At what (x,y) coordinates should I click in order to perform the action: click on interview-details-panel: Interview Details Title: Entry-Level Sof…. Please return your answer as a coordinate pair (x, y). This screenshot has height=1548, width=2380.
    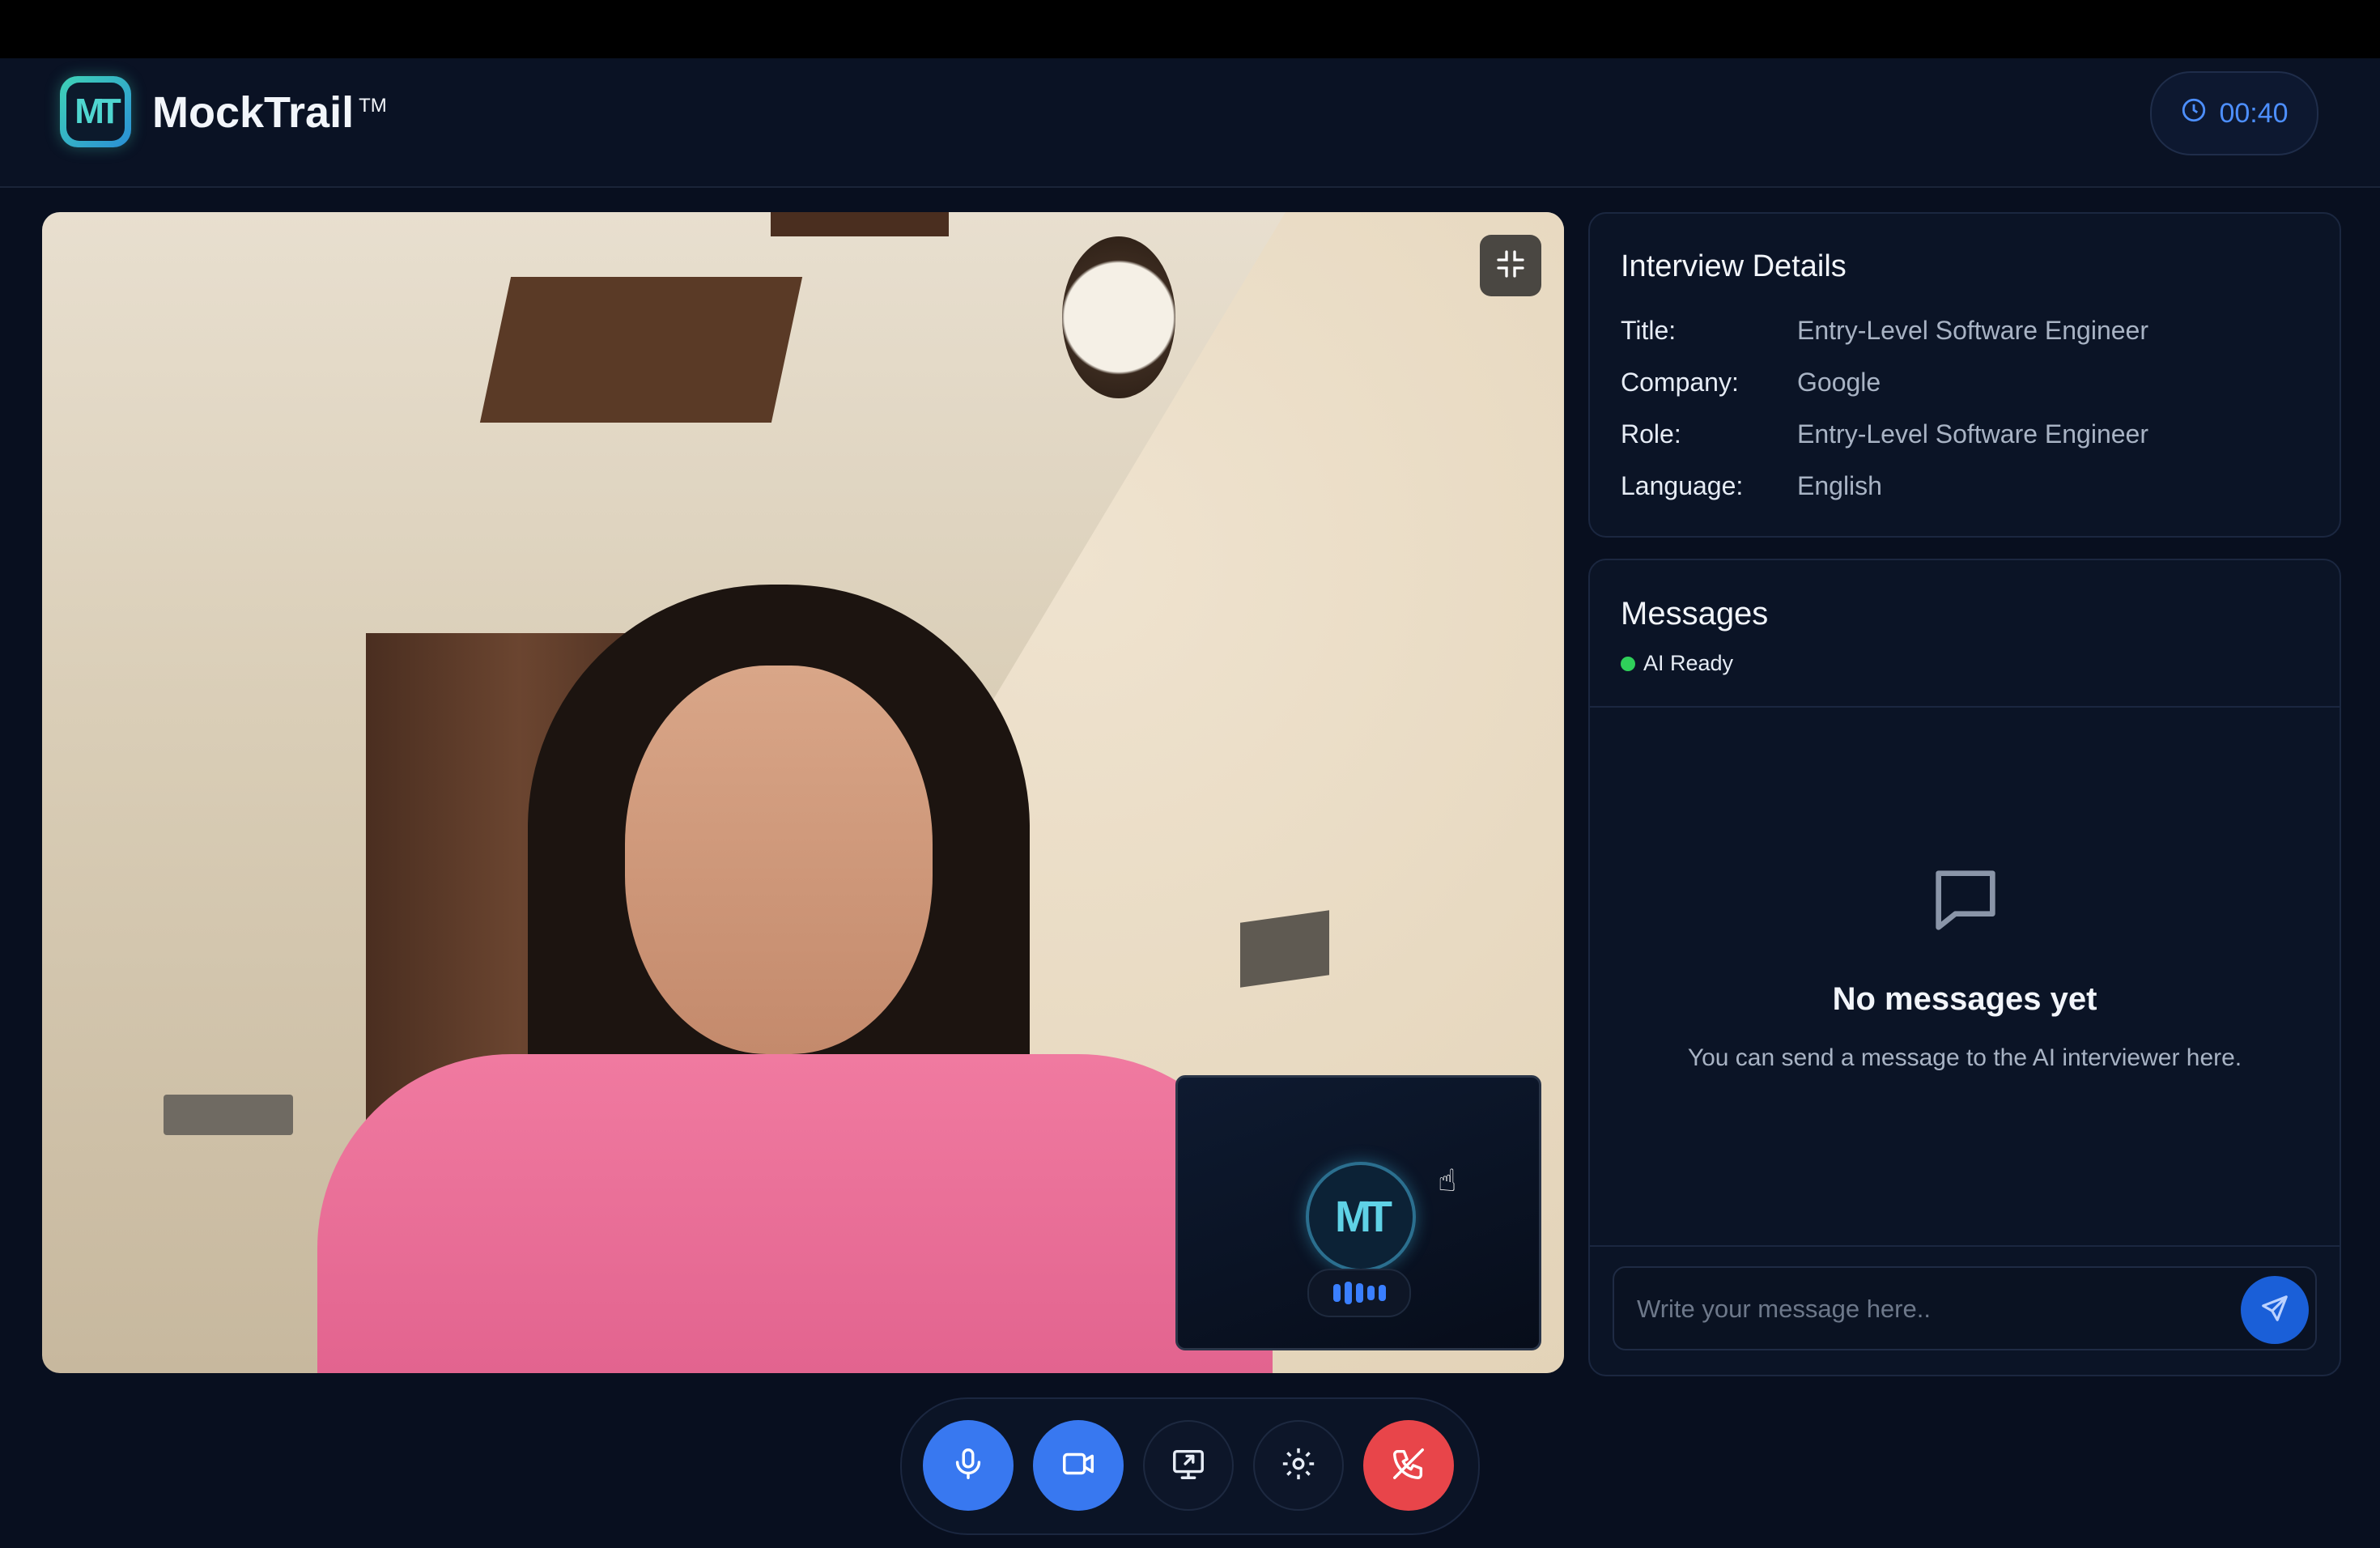
    Looking at the image, I should click on (1965, 375).